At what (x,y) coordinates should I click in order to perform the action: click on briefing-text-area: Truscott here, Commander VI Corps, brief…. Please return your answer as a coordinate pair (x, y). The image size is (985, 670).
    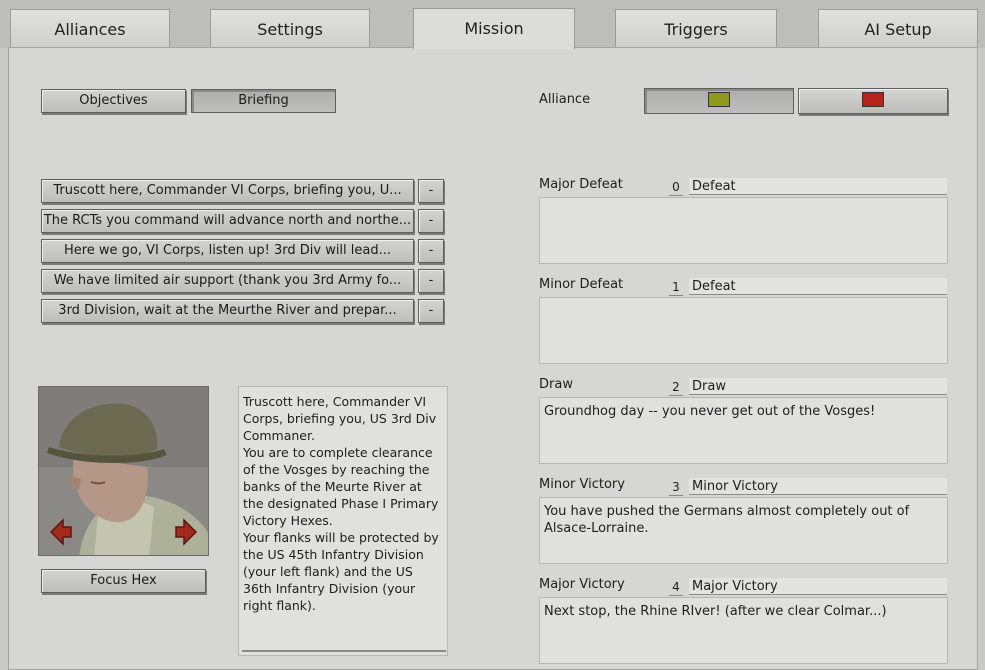
    Looking at the image, I should click on (343, 521).